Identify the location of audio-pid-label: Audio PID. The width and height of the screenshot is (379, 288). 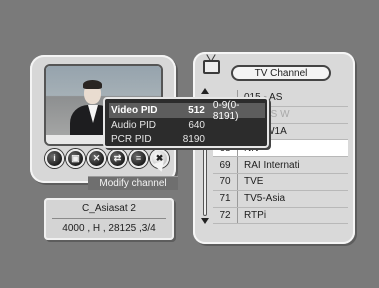
(134, 125).